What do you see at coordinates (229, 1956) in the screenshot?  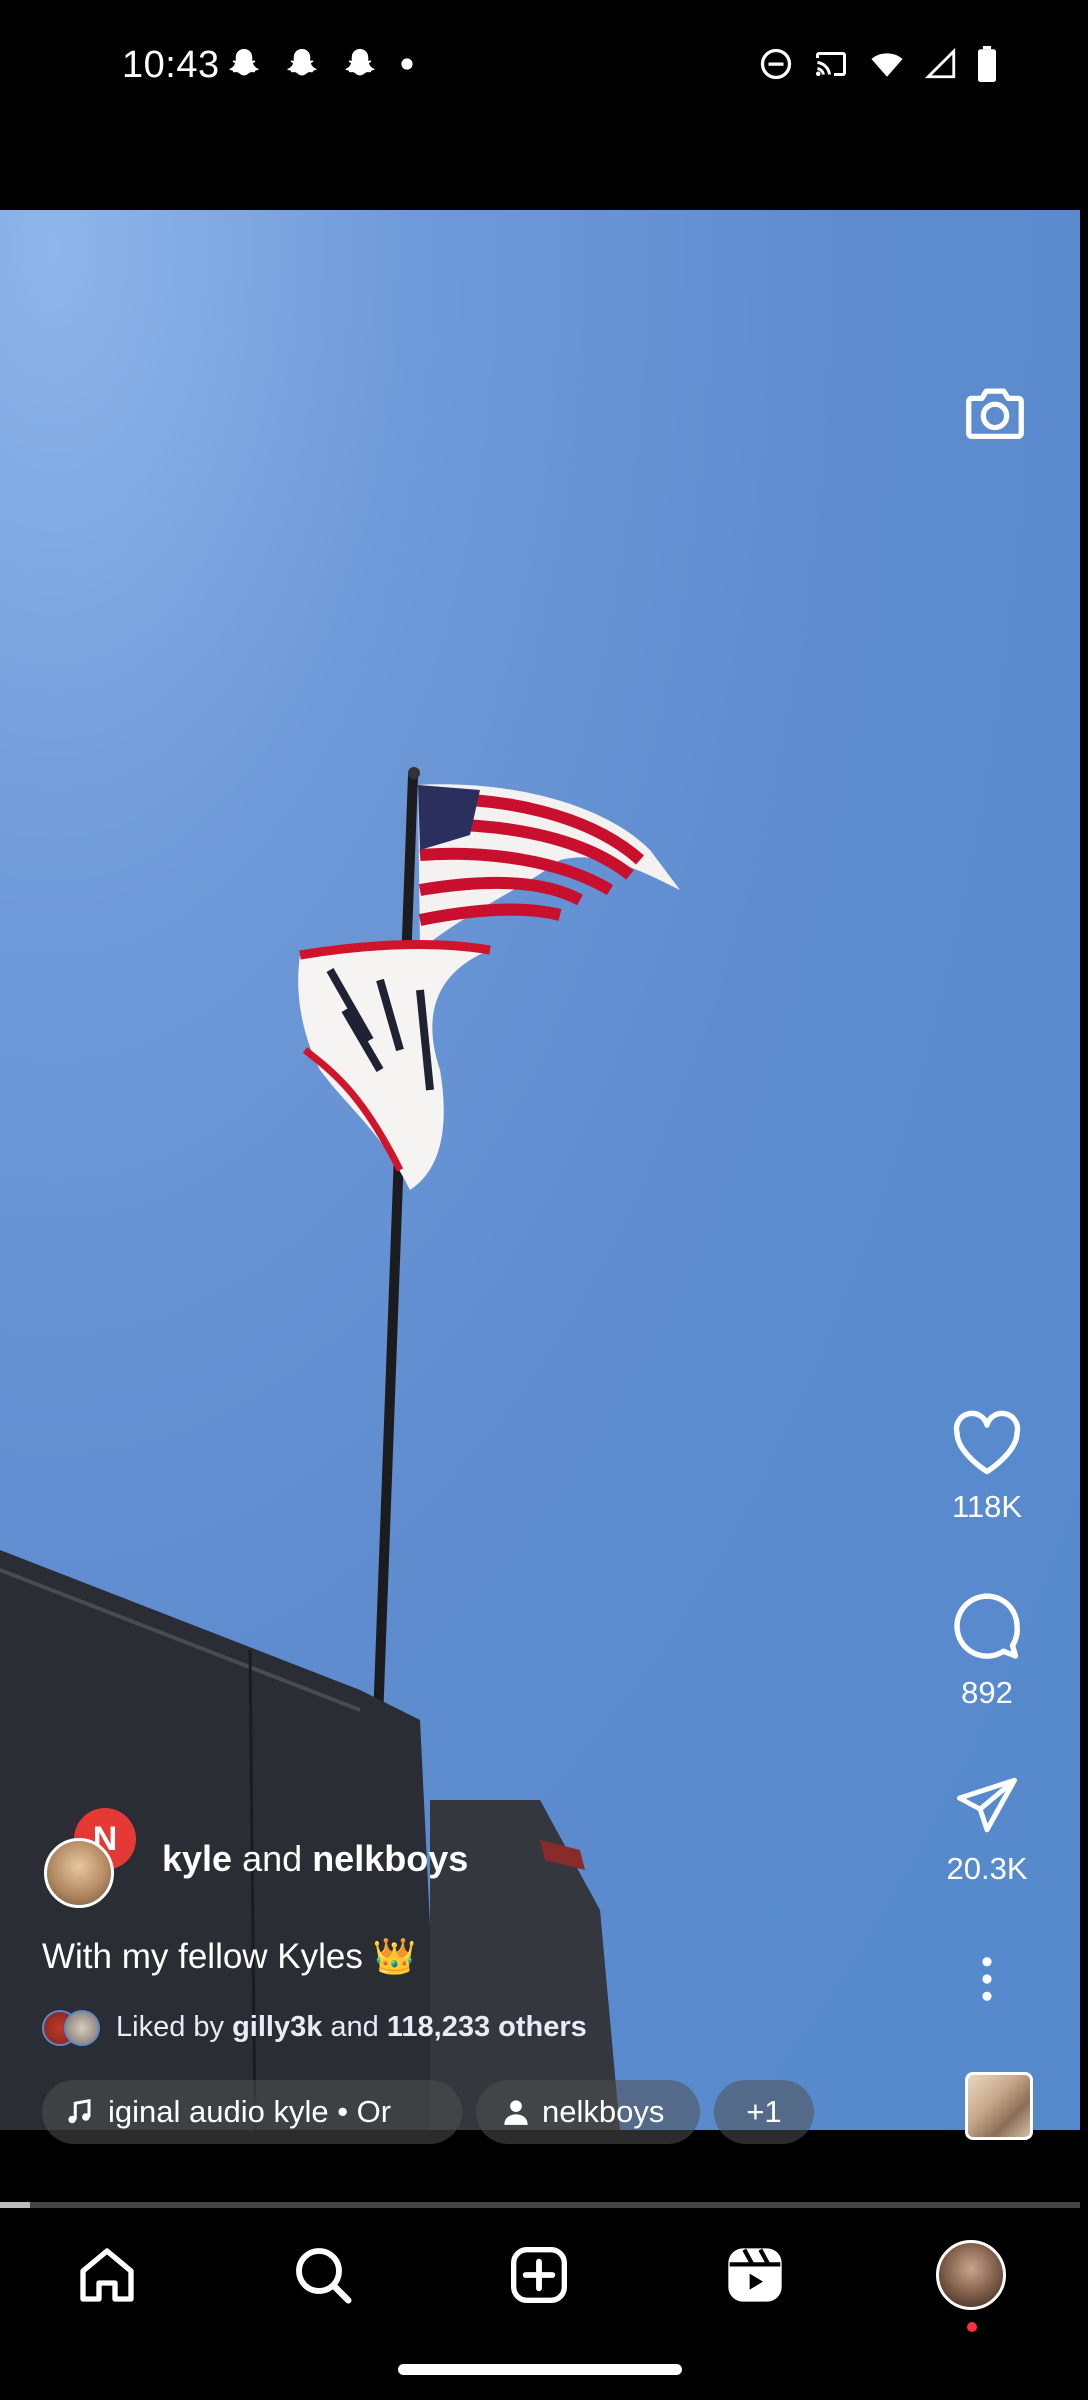 I see `reel-caption: With my fellow Kyles 👑` at bounding box center [229, 1956].